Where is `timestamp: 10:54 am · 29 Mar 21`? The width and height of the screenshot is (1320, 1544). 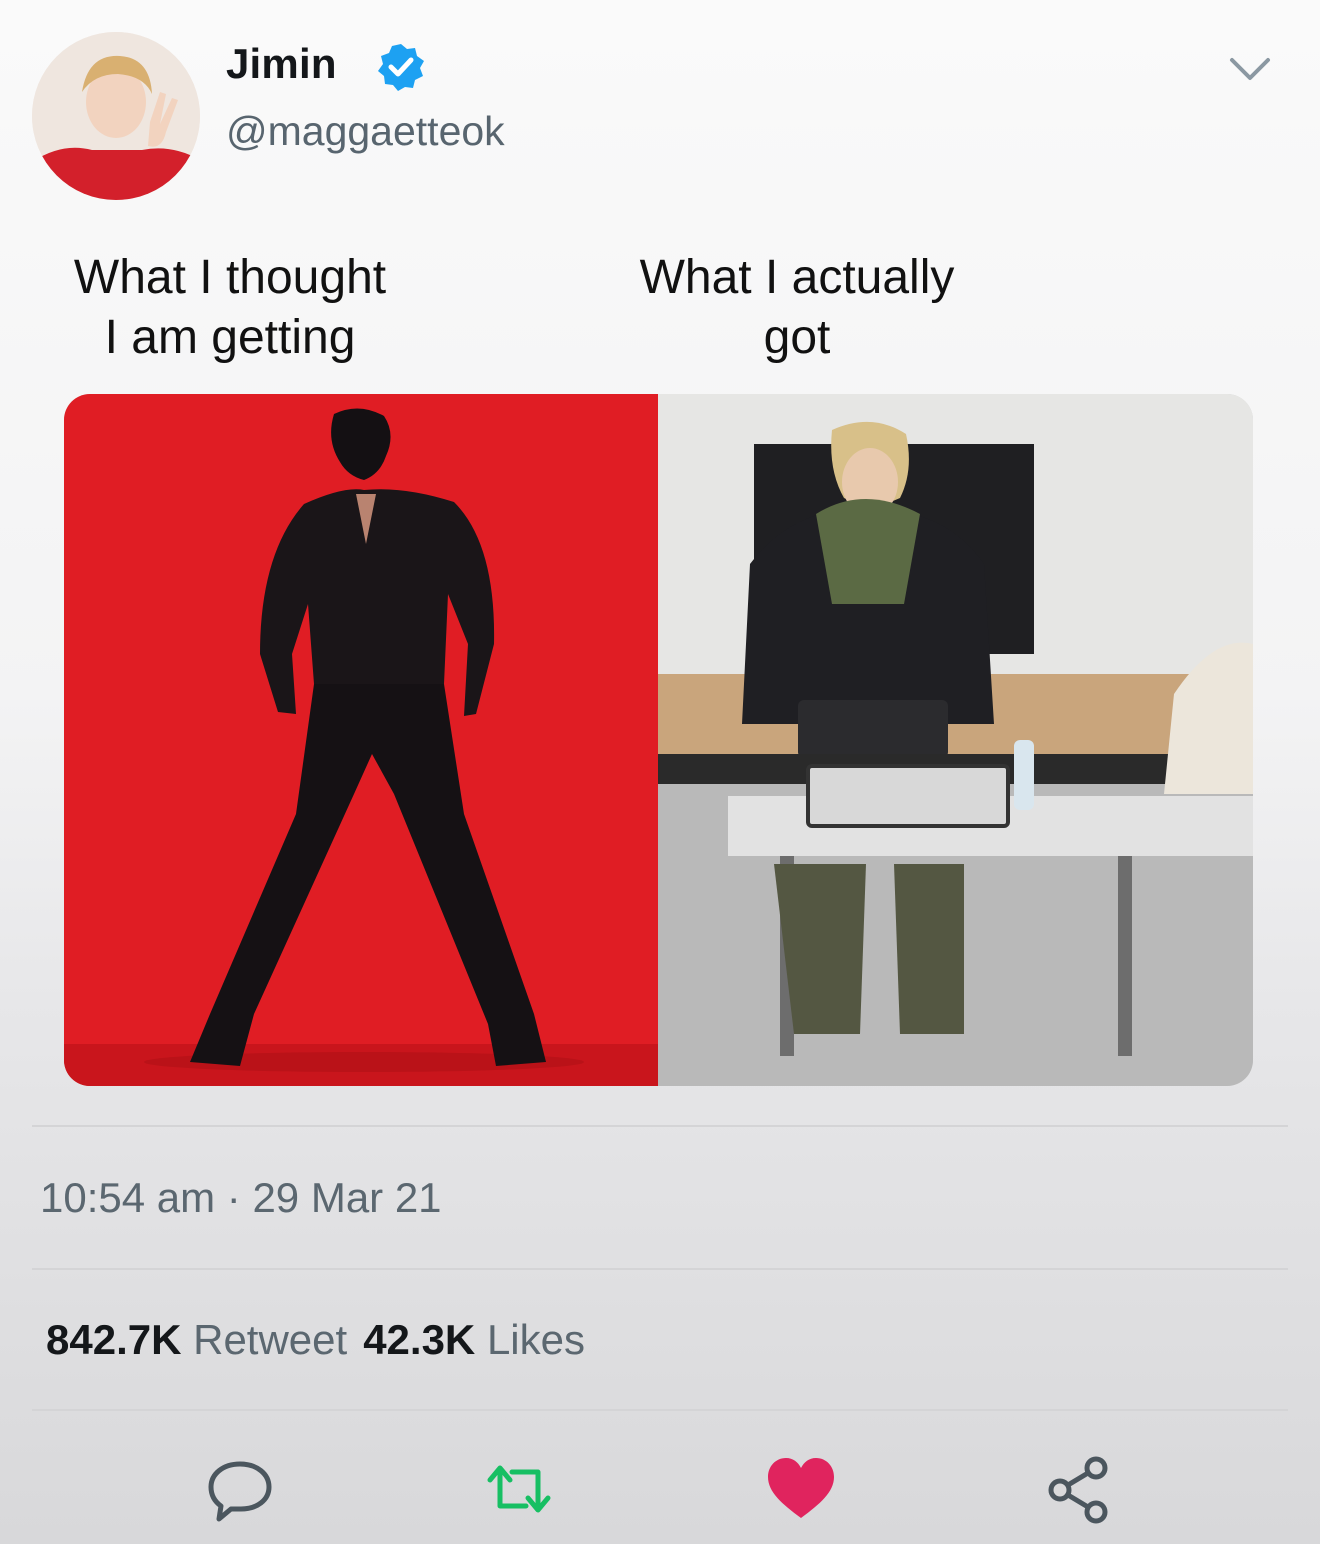
timestamp: 10:54 am · 29 Mar 21 is located at coordinates (241, 1198).